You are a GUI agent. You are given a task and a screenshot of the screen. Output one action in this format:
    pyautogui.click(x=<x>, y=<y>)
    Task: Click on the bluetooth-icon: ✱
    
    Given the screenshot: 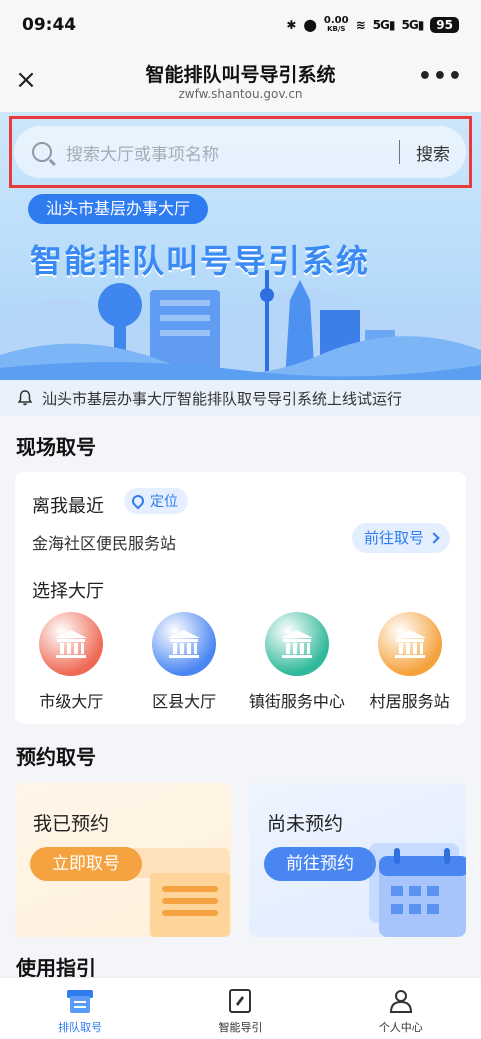 What is the action you would take?
    pyautogui.click(x=291, y=25)
    